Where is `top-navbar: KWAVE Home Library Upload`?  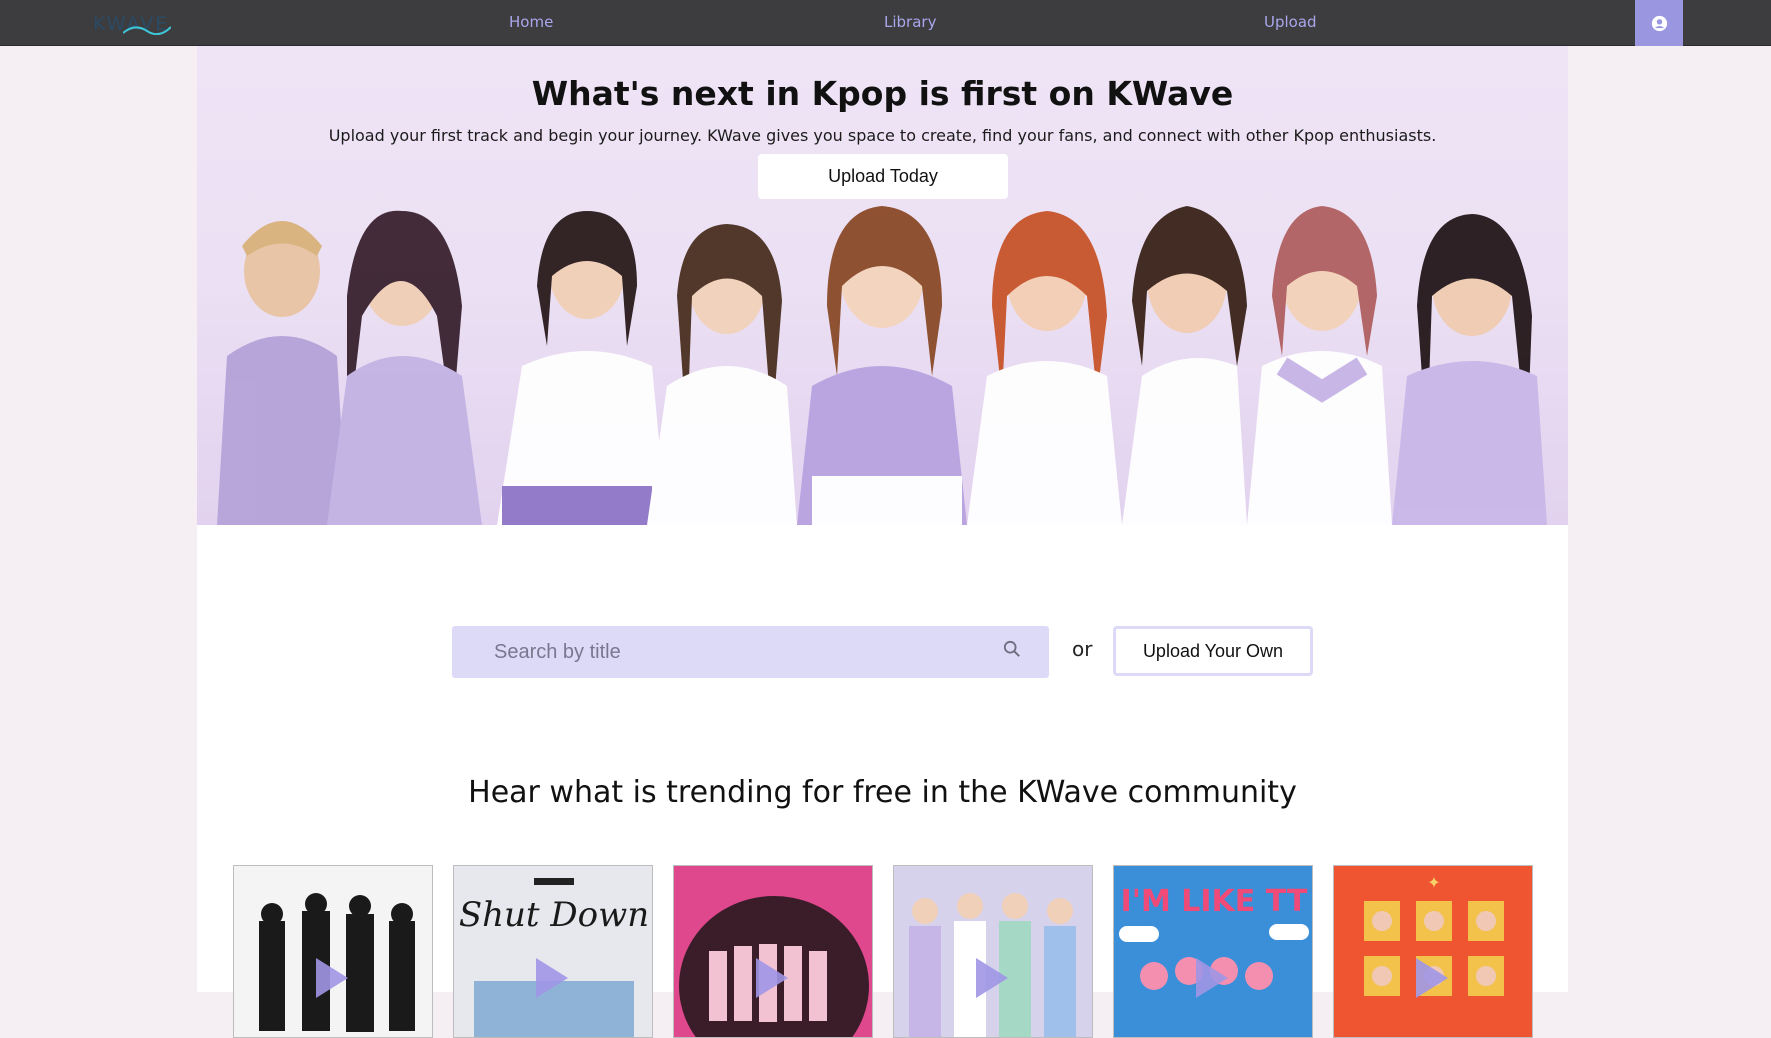
top-navbar: KWAVE Home Library Upload is located at coordinates (885, 23).